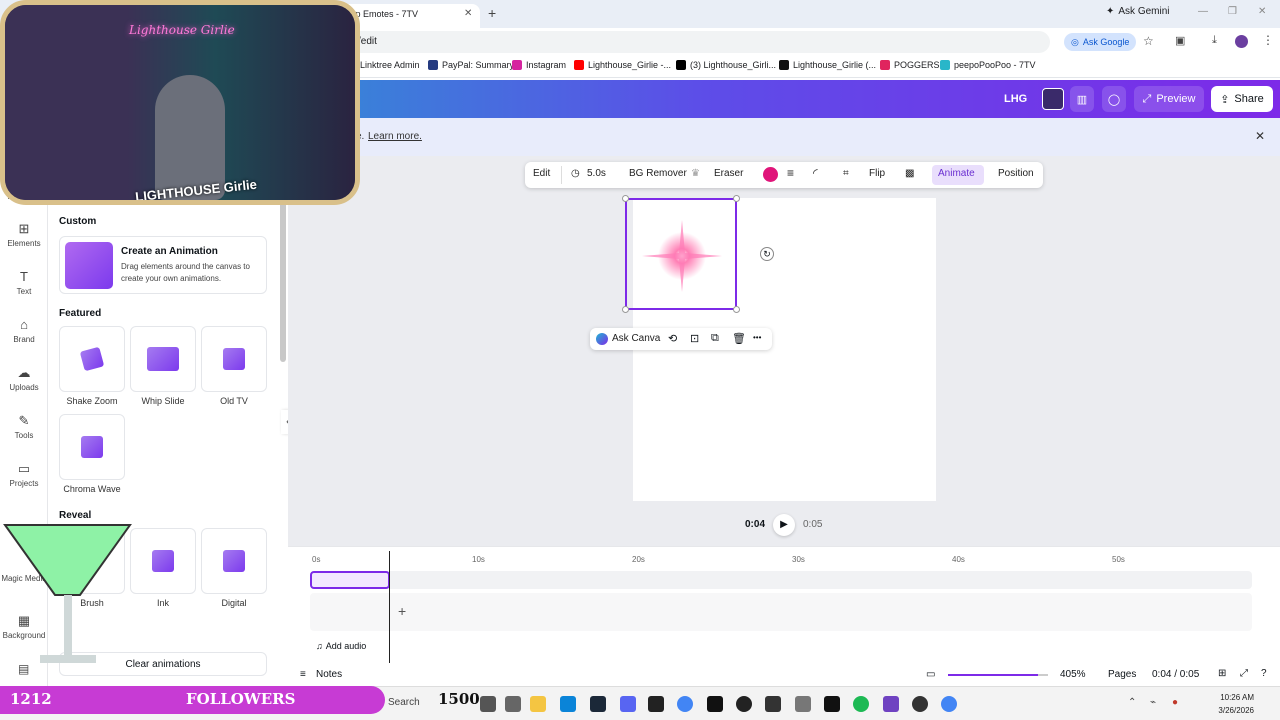 The width and height of the screenshot is (1280, 720). I want to click on notes-button: Notes, so click(329, 674).